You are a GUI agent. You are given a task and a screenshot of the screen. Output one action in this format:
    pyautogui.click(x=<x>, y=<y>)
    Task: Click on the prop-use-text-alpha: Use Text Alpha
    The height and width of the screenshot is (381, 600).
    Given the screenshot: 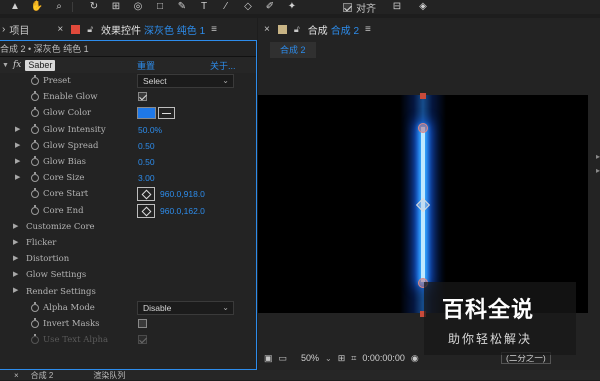 What is the action you would take?
    pyautogui.click(x=128, y=340)
    